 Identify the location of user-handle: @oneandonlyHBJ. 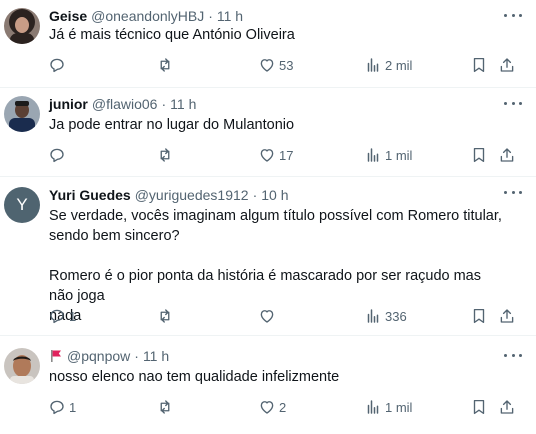
(147, 16).